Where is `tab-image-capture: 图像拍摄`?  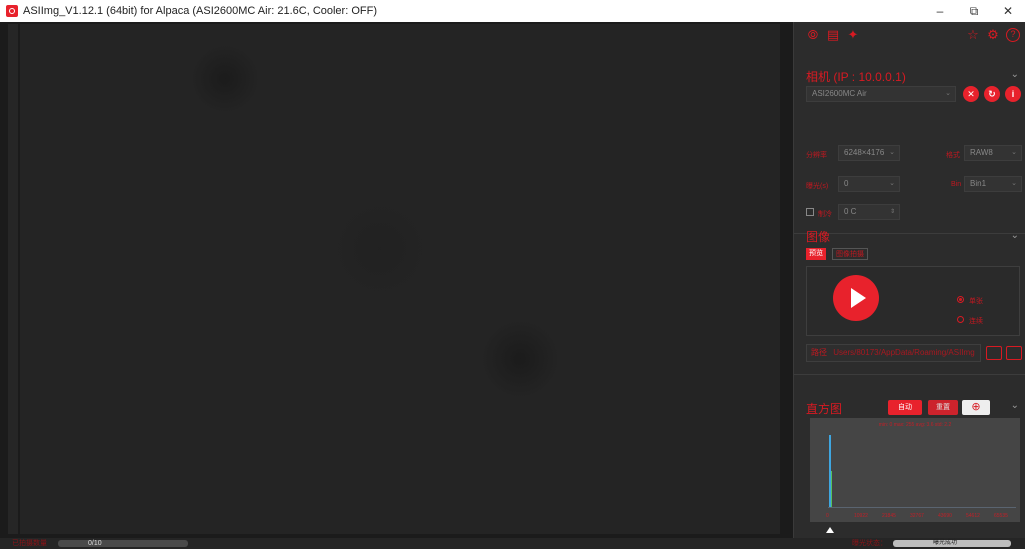
tab-image-capture: 图像拍摄 is located at coordinates (850, 254).